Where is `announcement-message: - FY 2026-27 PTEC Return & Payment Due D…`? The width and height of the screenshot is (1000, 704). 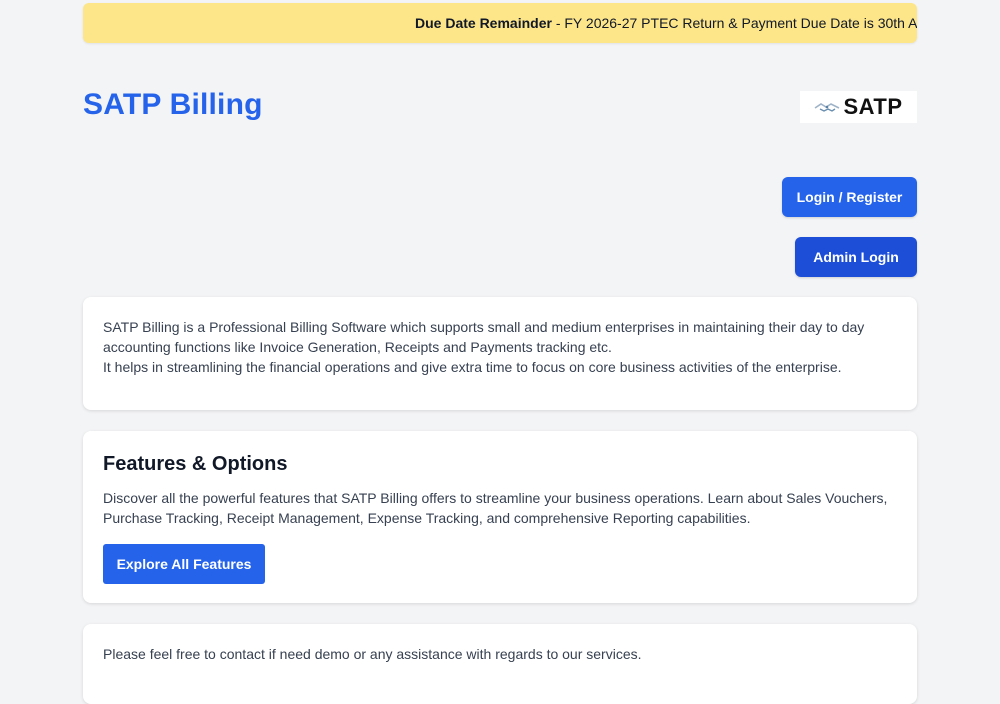
announcement-message: - FY 2026-27 PTEC Return & Payment Due D… is located at coordinates (734, 23).